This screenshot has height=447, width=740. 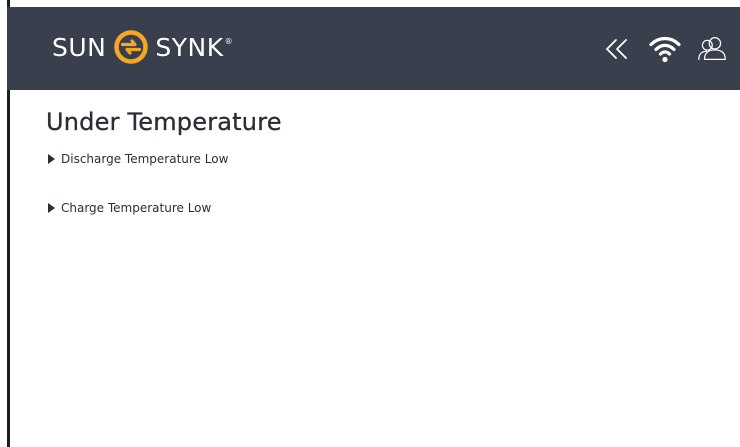 What do you see at coordinates (386, 159) in the screenshot?
I see `list-item-discharge-temperature-low: Discharge Temperature Low` at bounding box center [386, 159].